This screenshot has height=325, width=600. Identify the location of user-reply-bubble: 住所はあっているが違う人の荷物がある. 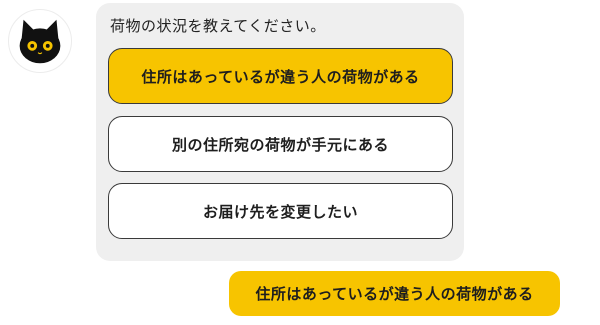
(394, 293).